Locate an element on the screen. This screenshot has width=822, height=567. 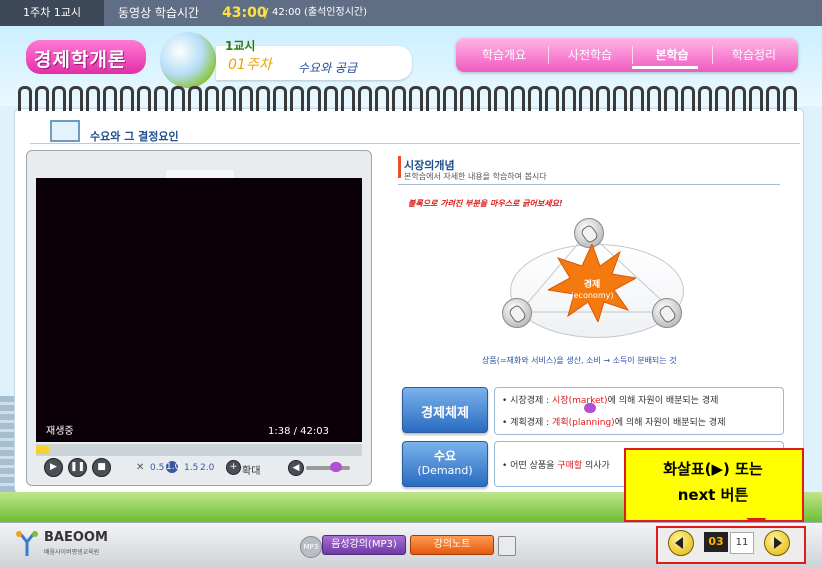
stop-button: ■ is located at coordinates (101, 467).